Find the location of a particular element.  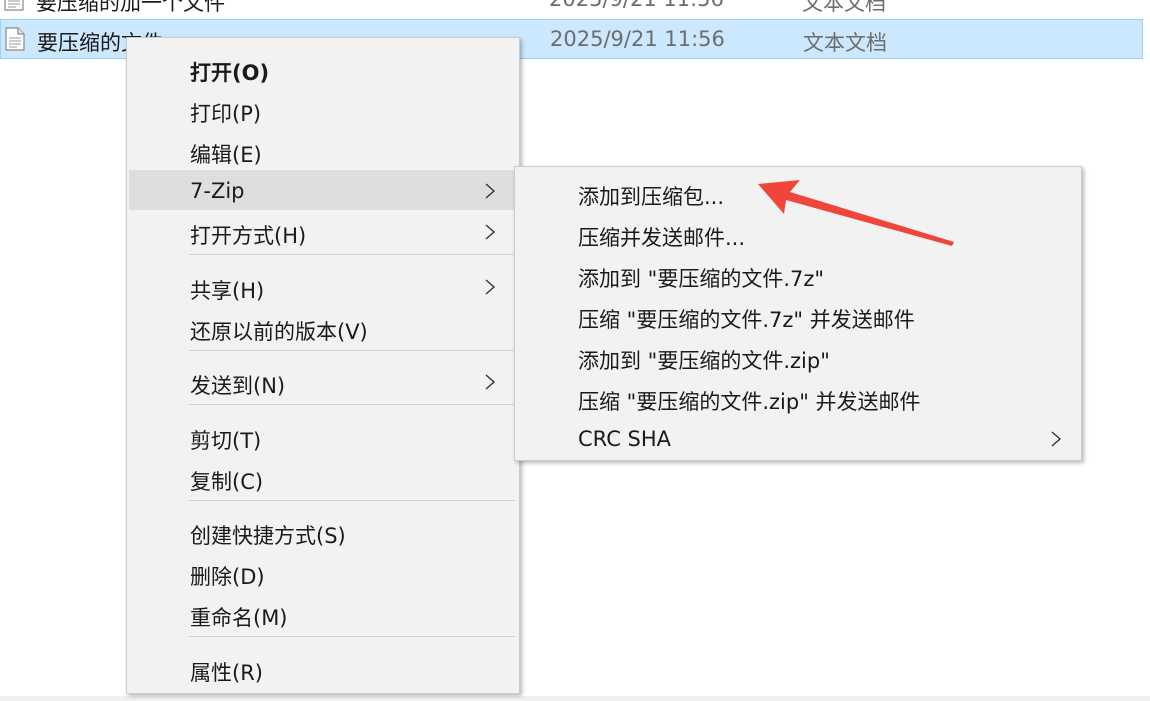

menu-item-create-shortcut: 创建快捷方式(S) is located at coordinates (323, 531).